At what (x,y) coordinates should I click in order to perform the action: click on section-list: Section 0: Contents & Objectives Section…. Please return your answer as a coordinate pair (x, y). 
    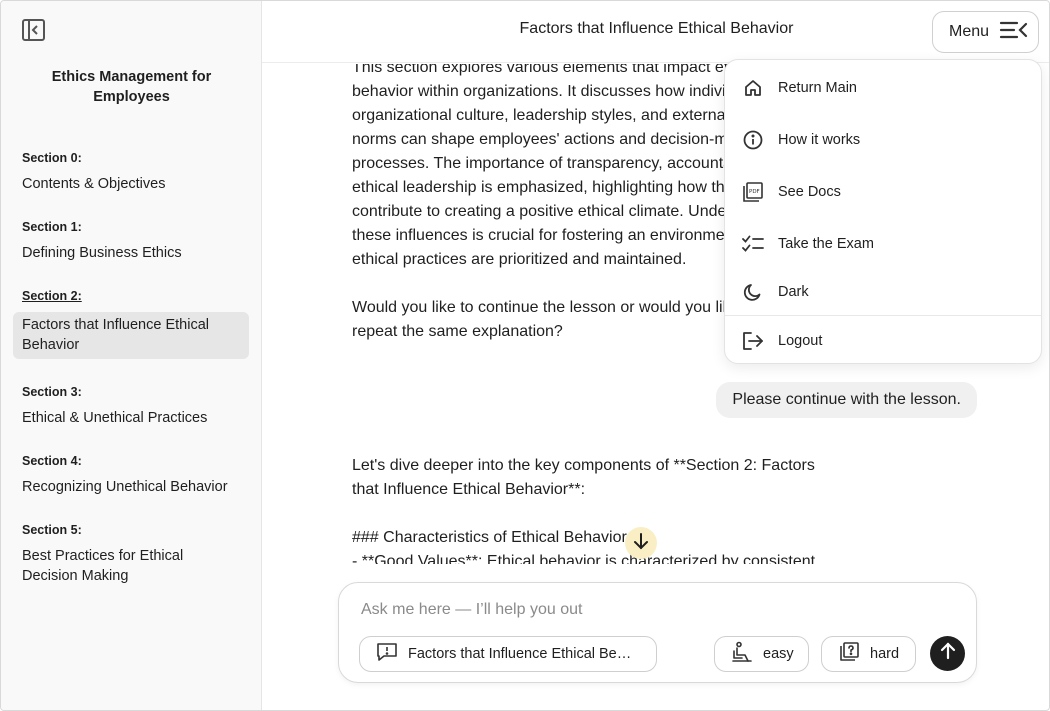
    Looking at the image, I should click on (131, 379).